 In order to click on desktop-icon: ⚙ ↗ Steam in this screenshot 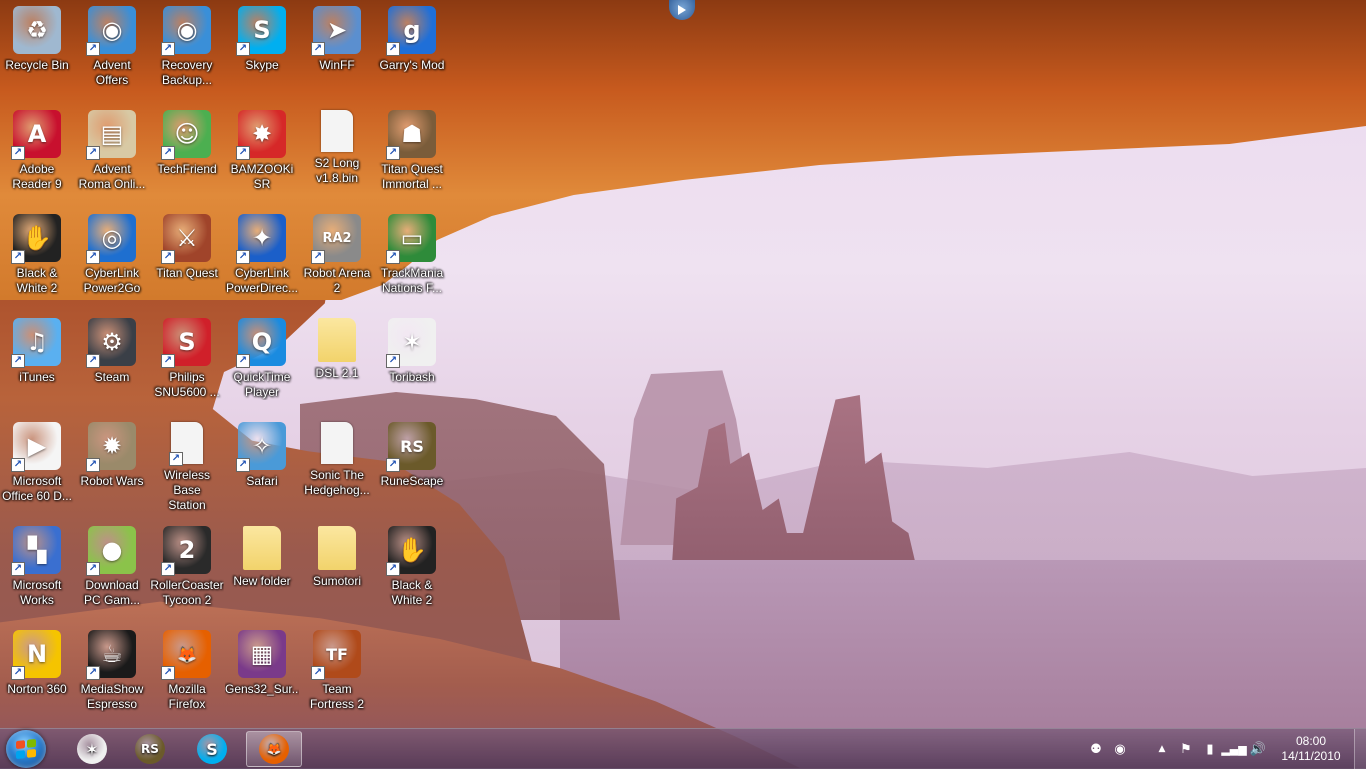, I will do `click(112, 362)`.